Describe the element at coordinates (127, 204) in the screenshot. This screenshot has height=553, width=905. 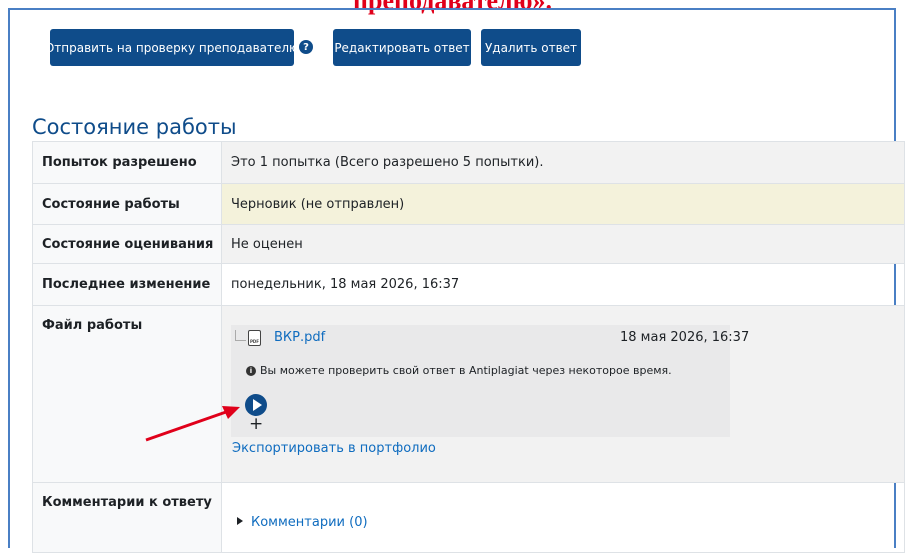
I see `submission-status-label: Состояние работы` at that location.